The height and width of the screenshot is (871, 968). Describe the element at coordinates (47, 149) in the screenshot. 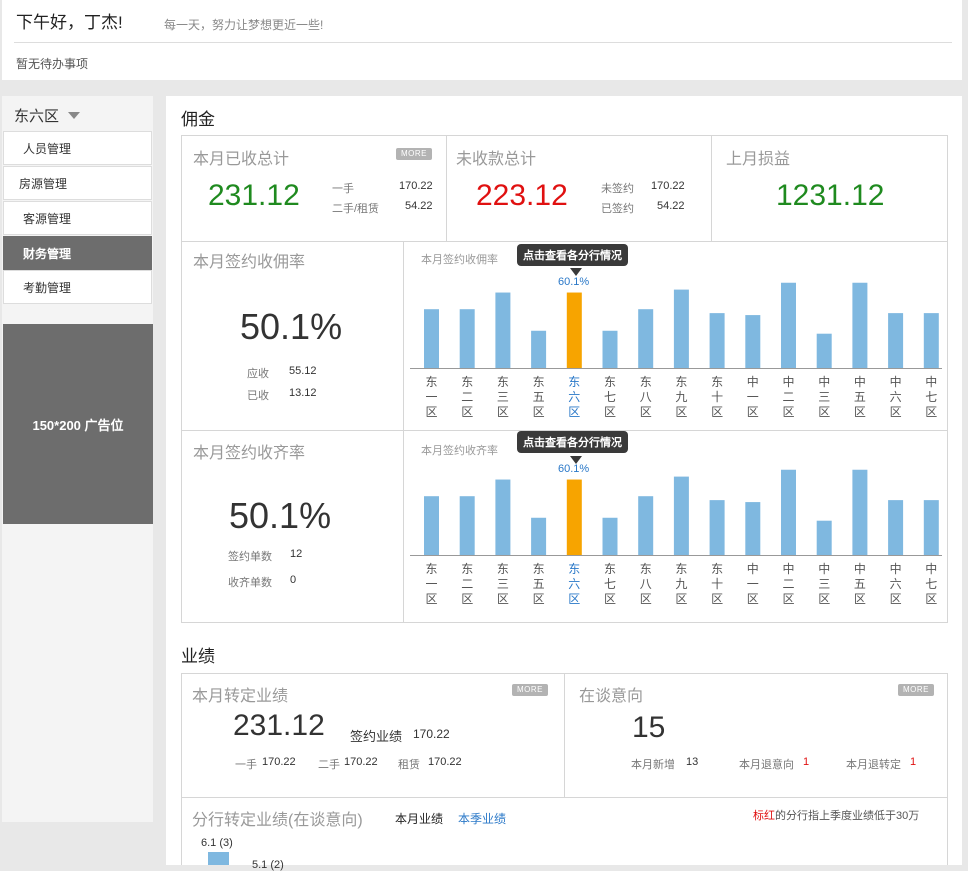

I see `sidebar-item-label: 人员管理` at that location.